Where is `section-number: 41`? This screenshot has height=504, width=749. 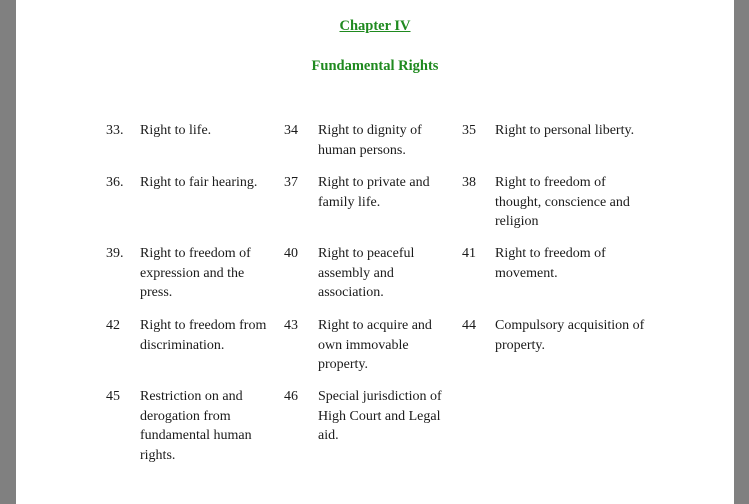 section-number: 41 is located at coordinates (469, 253).